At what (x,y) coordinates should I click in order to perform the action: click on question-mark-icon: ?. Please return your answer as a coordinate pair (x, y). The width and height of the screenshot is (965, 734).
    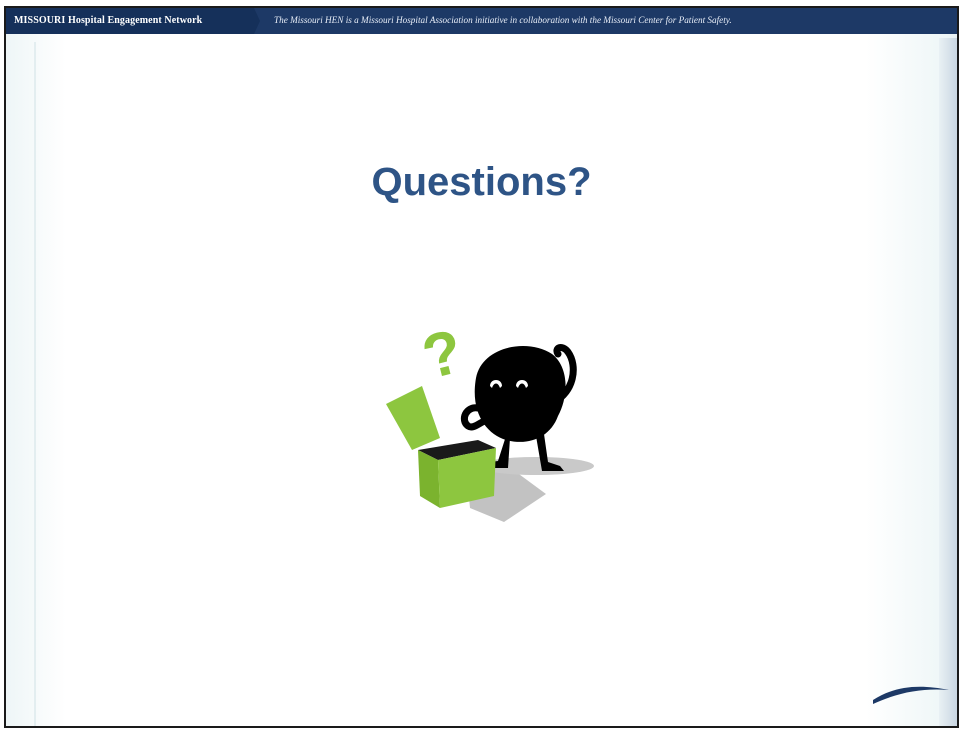
    Looking at the image, I should click on (442, 355).